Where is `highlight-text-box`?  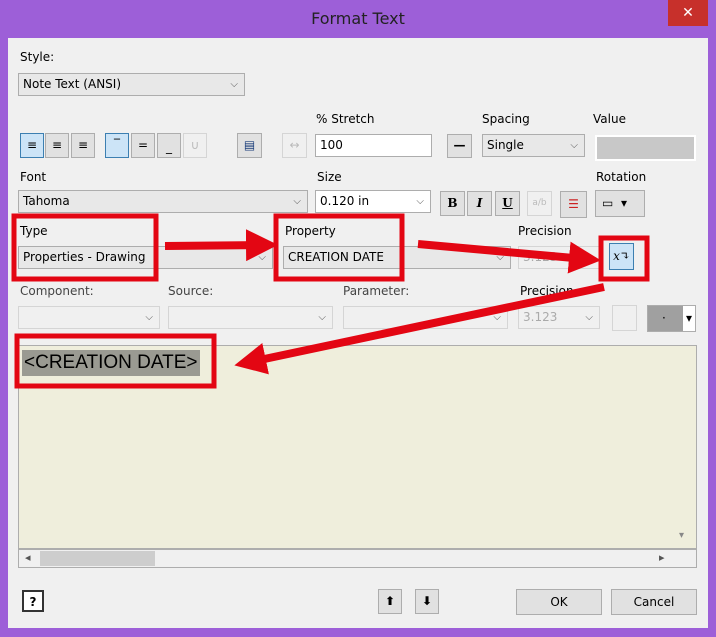 highlight-text-box is located at coordinates (115, 361).